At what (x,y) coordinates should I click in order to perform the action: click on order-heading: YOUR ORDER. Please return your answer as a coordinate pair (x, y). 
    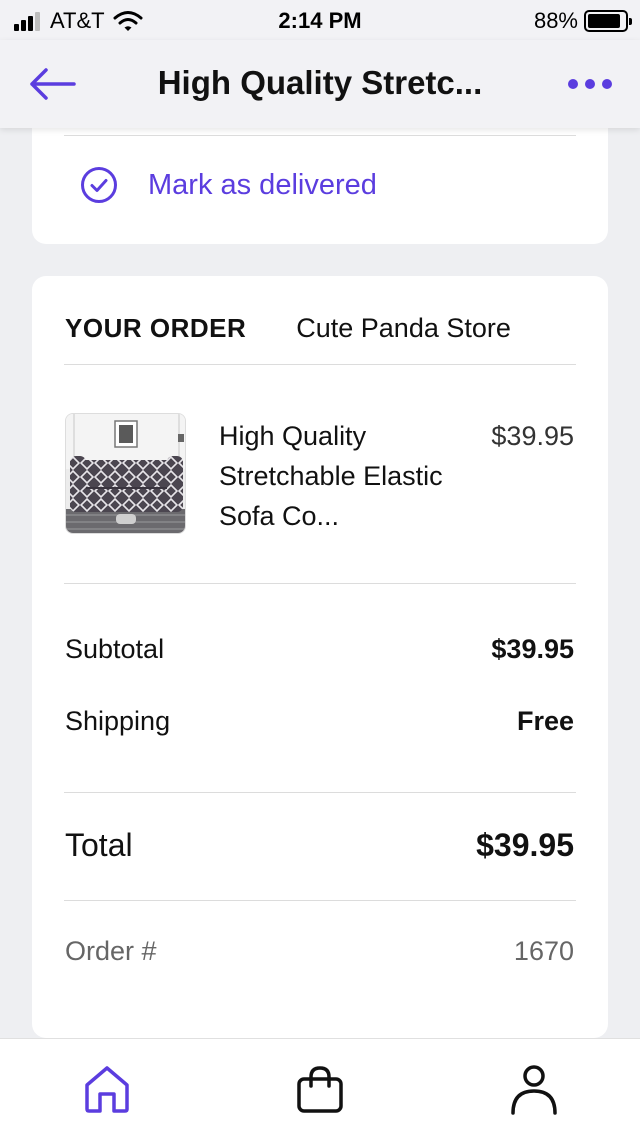
    Looking at the image, I should click on (156, 328).